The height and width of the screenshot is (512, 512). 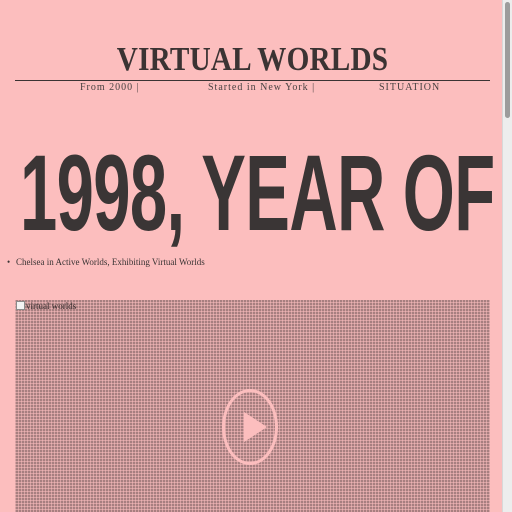 I want to click on broken-image: virtual worlds, so click(x=46, y=306).